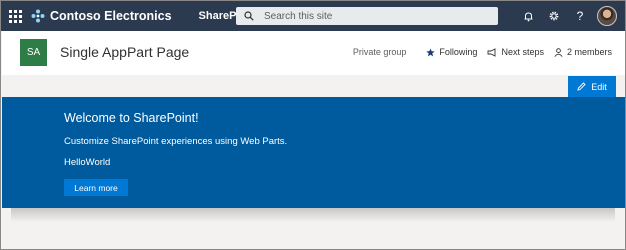 The width and height of the screenshot is (626, 250). I want to click on settings-button, so click(554, 16).